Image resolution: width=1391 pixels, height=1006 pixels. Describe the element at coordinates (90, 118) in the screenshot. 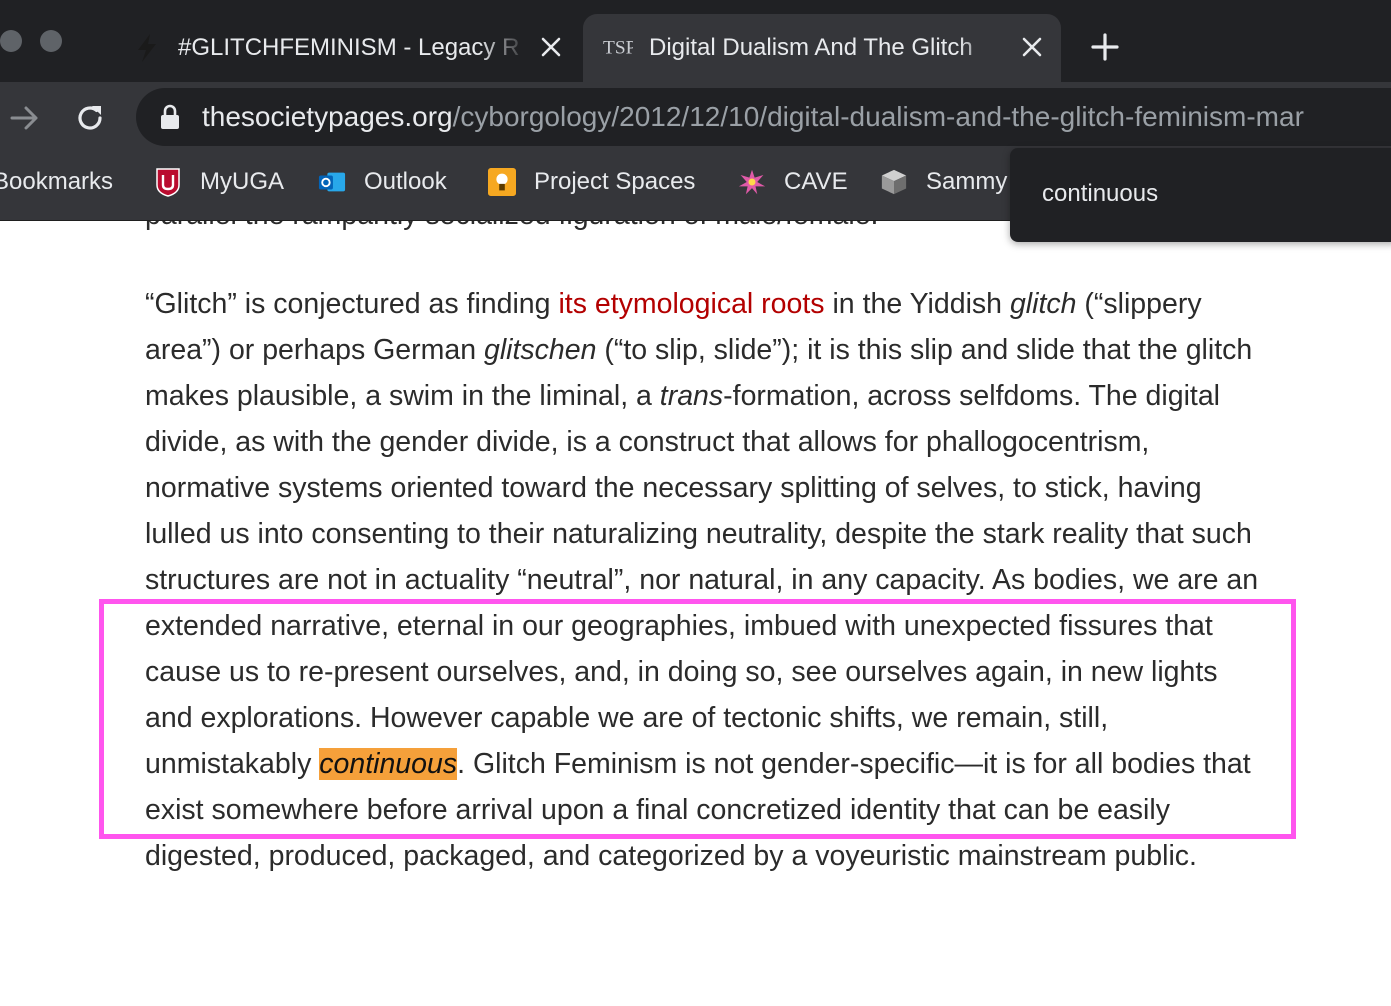

I see `reload-icon` at that location.